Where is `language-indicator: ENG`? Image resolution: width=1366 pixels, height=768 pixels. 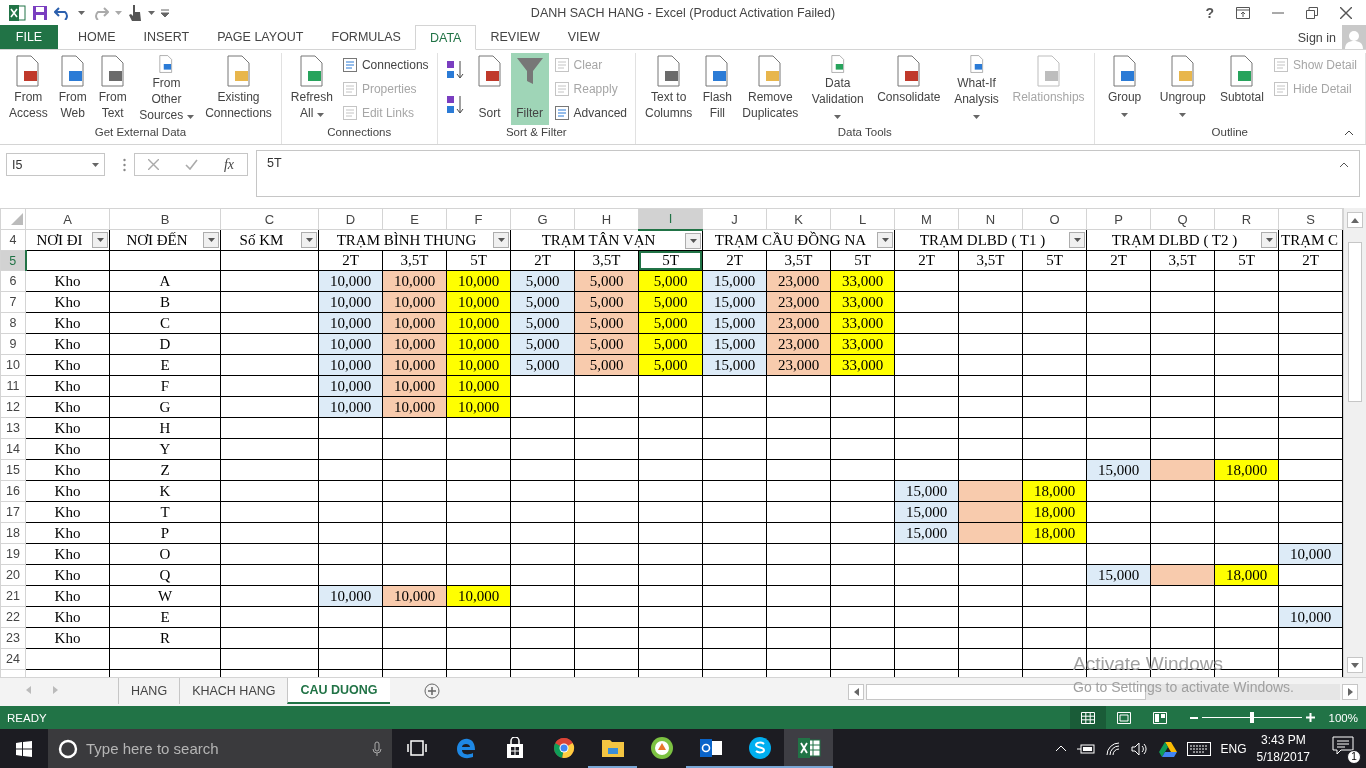
language-indicator: ENG is located at coordinates (1233, 748).